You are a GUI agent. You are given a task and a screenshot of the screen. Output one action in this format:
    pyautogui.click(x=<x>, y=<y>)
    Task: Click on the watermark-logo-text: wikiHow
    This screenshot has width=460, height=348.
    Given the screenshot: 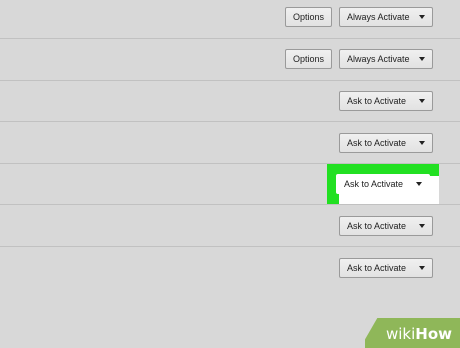 What is the action you would take?
    pyautogui.click(x=418, y=334)
    